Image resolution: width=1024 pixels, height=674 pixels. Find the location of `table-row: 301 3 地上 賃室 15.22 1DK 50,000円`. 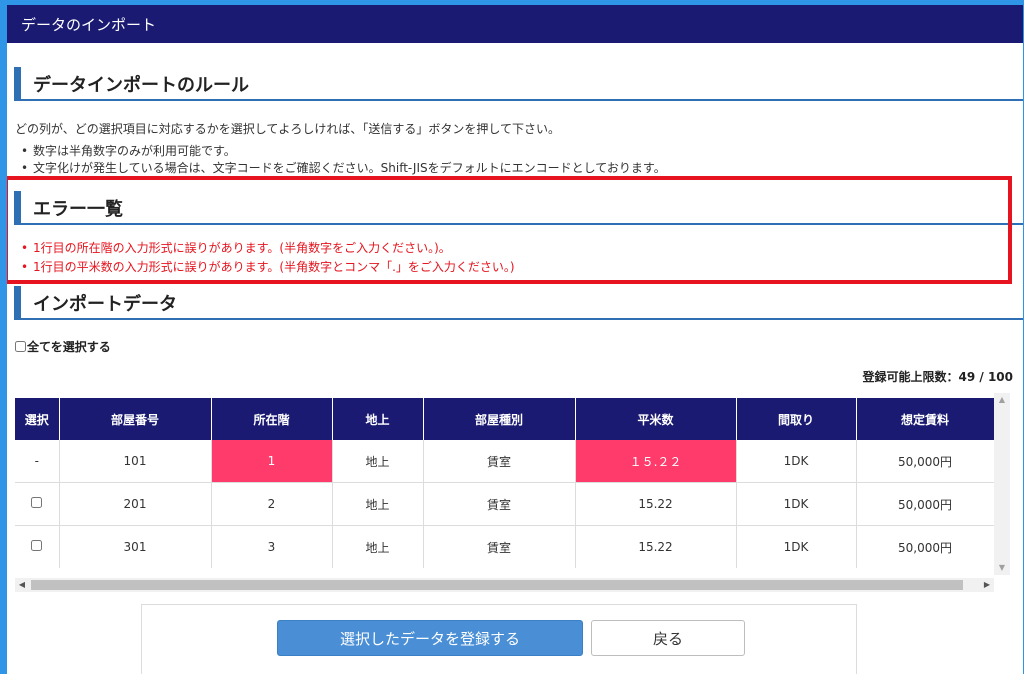

table-row: 301 3 地上 賃室 15.22 1DK 50,000円 is located at coordinates (504, 546).